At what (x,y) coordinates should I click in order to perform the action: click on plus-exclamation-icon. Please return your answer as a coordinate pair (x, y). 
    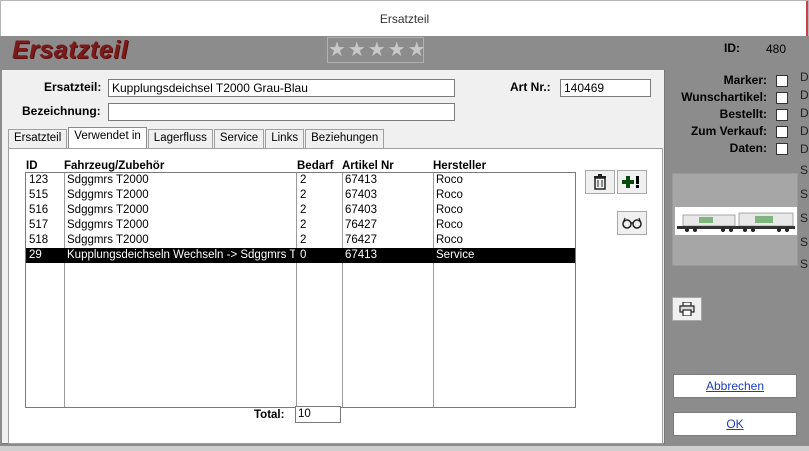
    Looking at the image, I should click on (630, 182).